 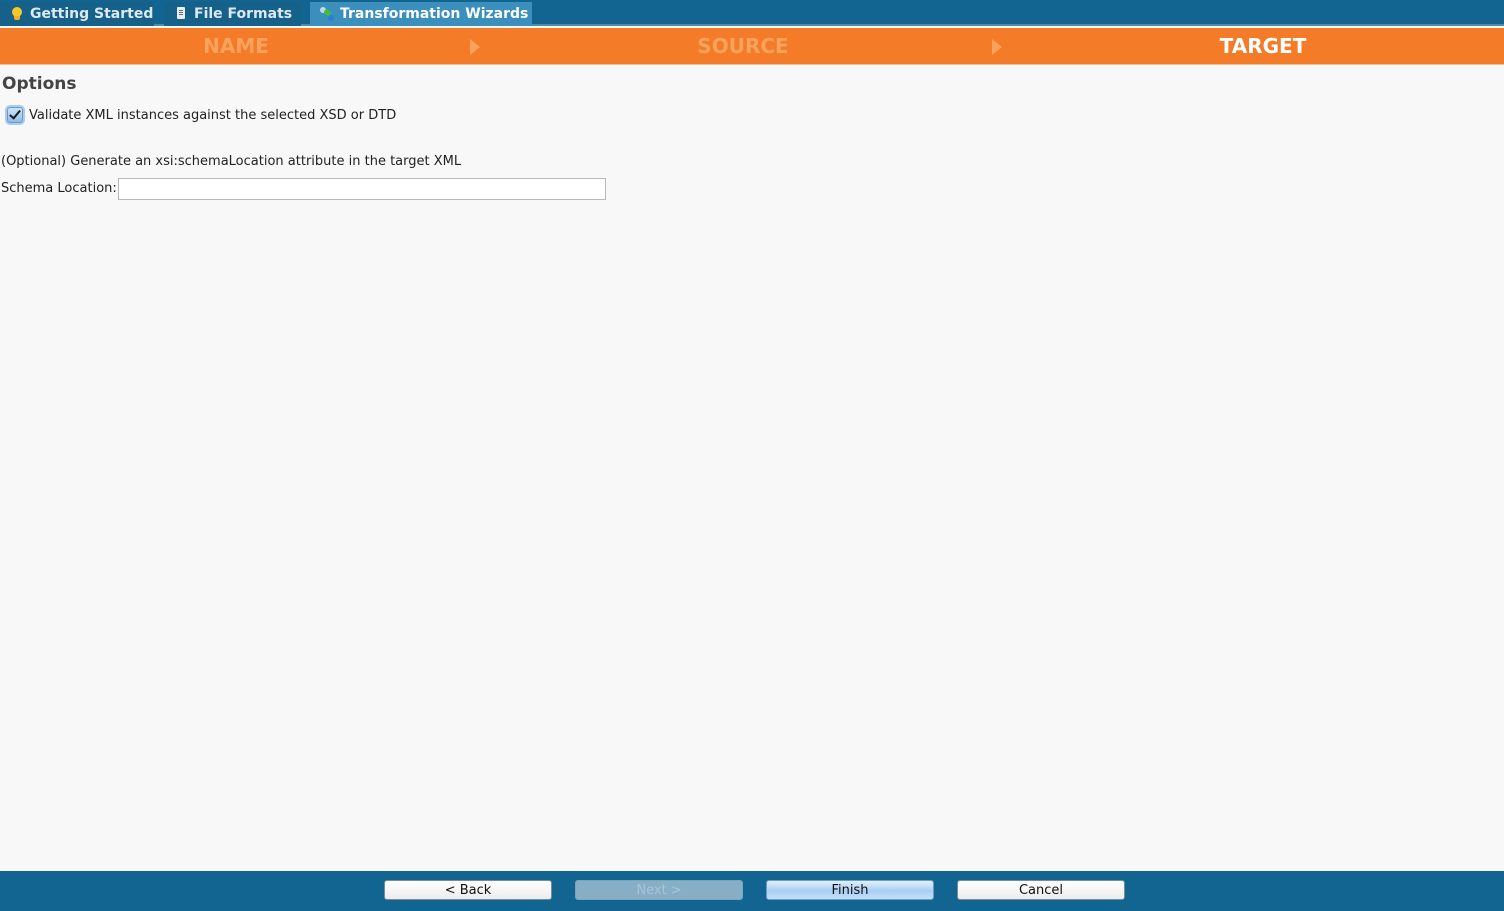 What do you see at coordinates (1041, 890) in the screenshot?
I see `cancel-button: Cancel` at bounding box center [1041, 890].